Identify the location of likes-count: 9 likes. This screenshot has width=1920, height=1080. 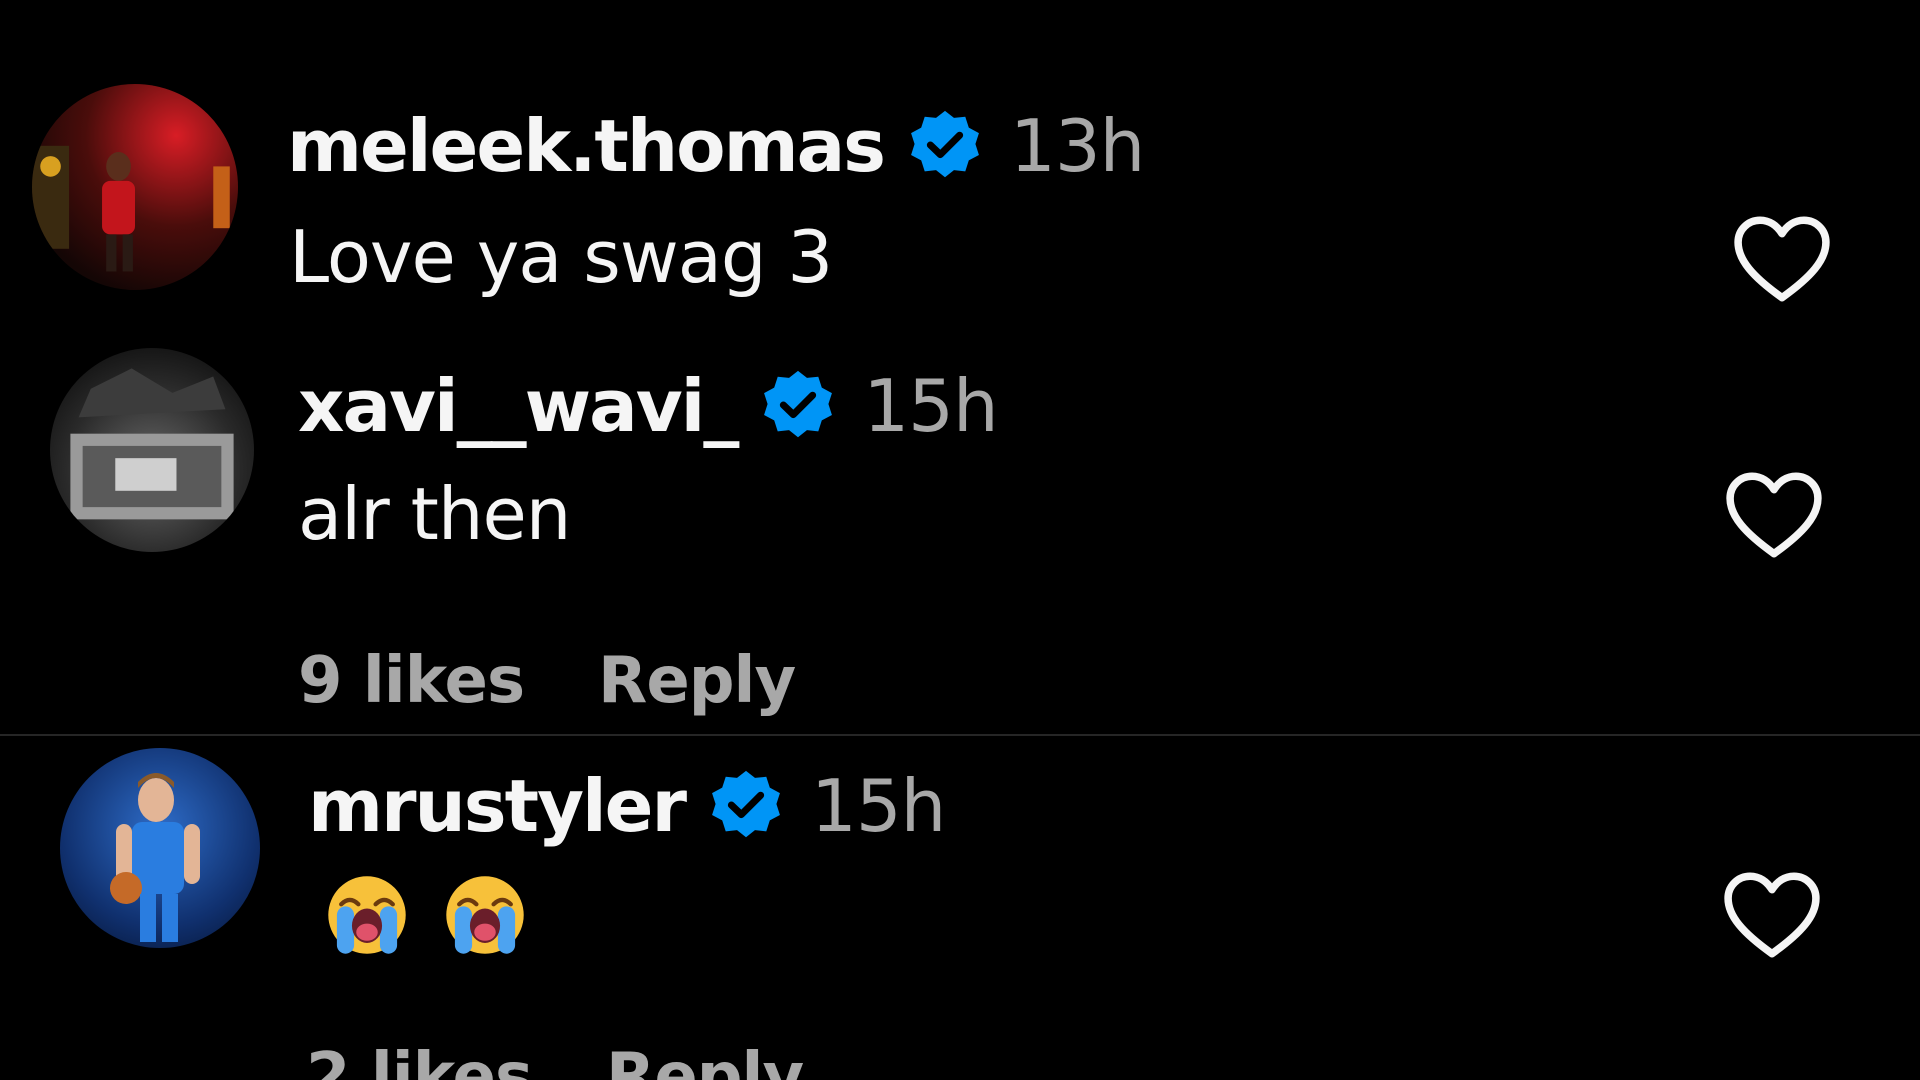
(411, 681).